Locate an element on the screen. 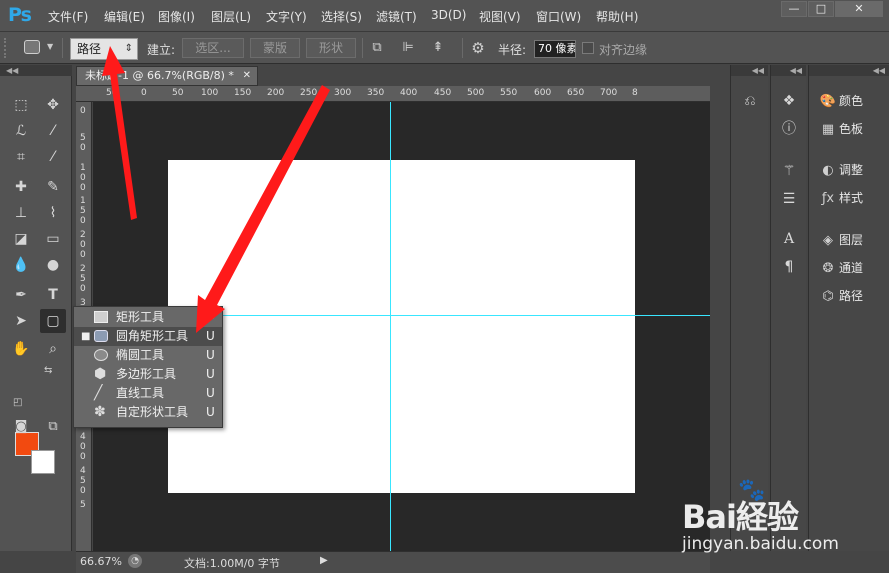  pen-tool-icon: ✒ is located at coordinates (21, 295).